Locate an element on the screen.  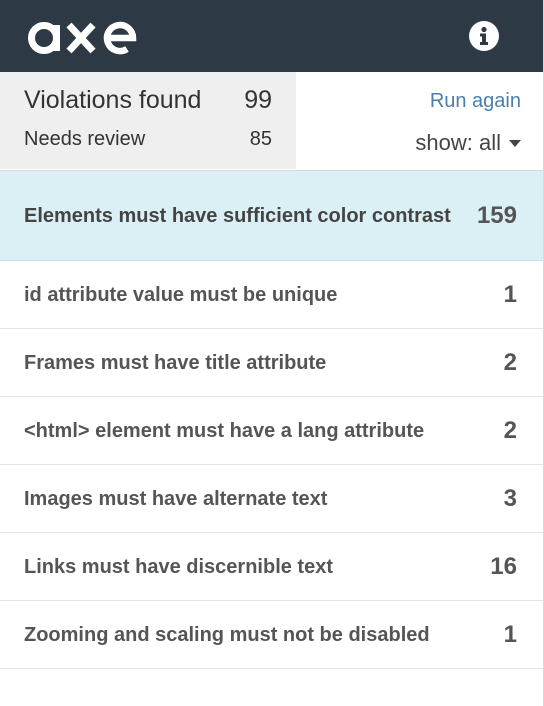
issue-row-link-name: Links must have discernible text 16 is located at coordinates (271, 567).